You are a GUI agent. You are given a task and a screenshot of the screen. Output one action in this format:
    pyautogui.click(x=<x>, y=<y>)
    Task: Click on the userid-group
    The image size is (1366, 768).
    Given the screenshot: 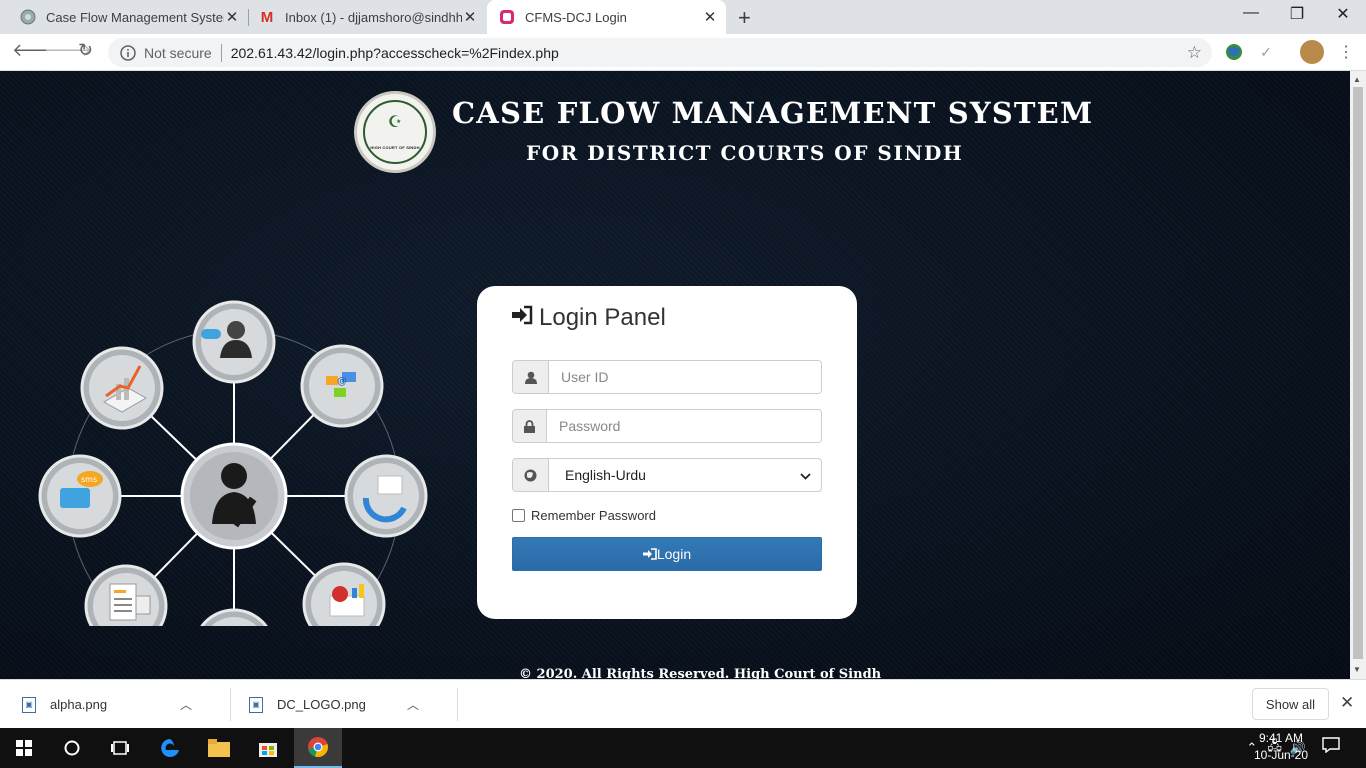 What is the action you would take?
    pyautogui.click(x=667, y=377)
    